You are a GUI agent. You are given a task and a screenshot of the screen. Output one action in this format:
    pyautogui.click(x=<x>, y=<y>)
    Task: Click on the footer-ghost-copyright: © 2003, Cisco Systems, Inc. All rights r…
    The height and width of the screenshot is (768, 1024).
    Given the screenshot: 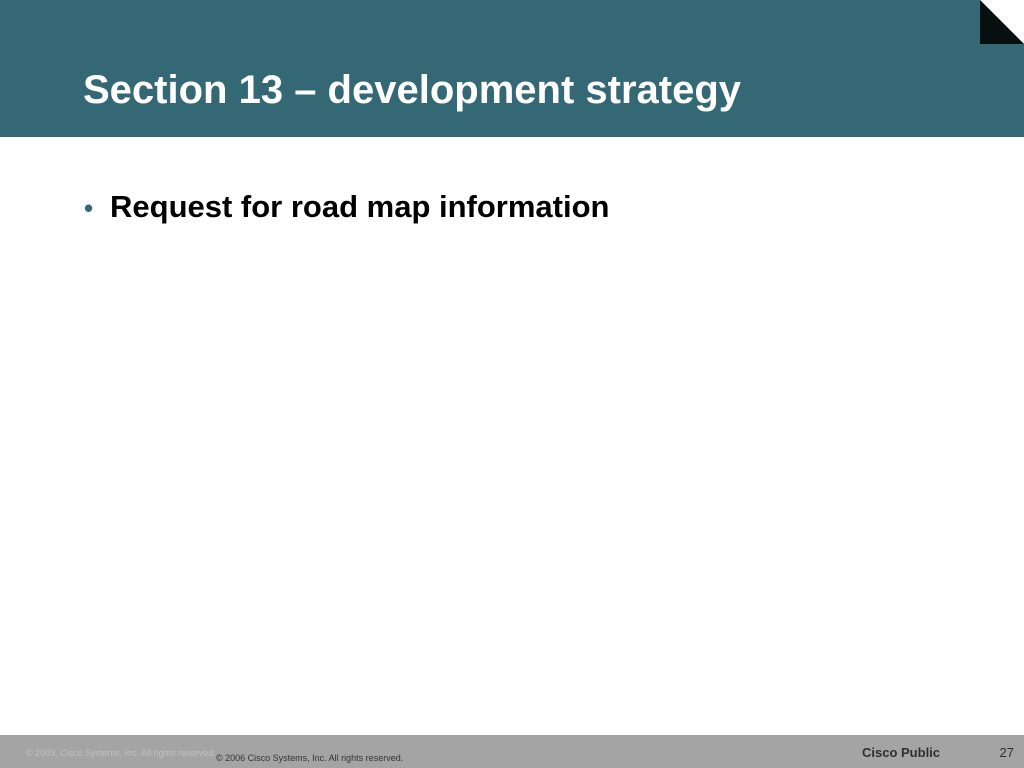 What is the action you would take?
    pyautogui.click(x=121, y=753)
    